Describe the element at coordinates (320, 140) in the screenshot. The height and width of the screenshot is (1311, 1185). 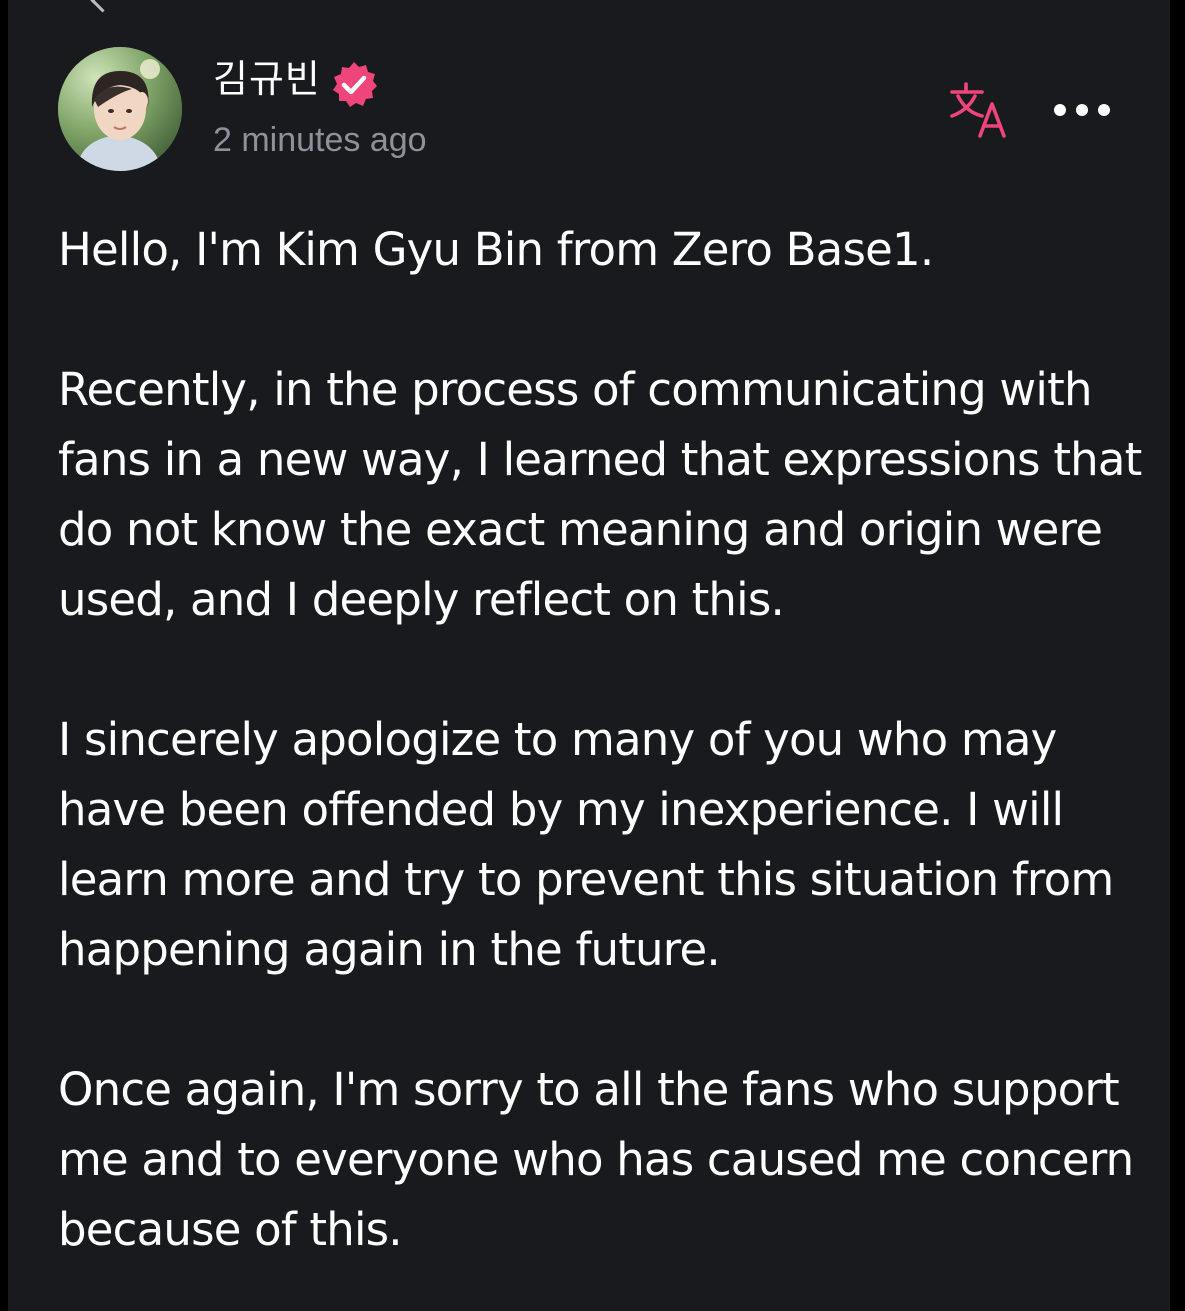
I see `post-timestamp: 2 minutes ago` at that location.